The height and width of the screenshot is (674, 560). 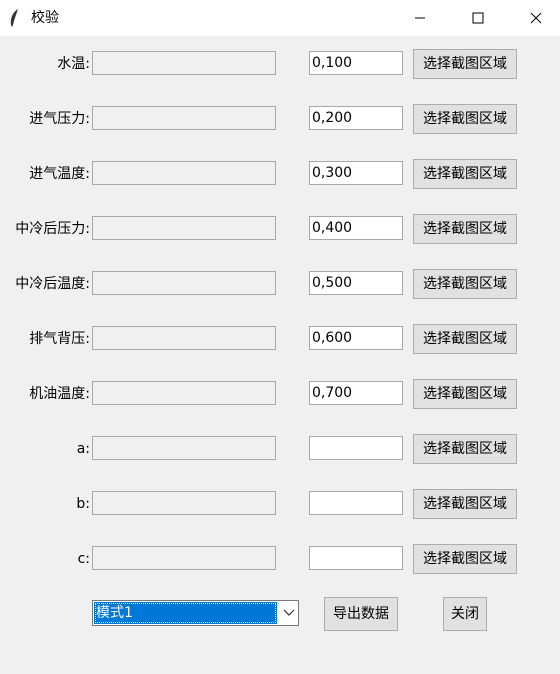 What do you see at coordinates (45, 18) in the screenshot?
I see `window-title: 校验` at bounding box center [45, 18].